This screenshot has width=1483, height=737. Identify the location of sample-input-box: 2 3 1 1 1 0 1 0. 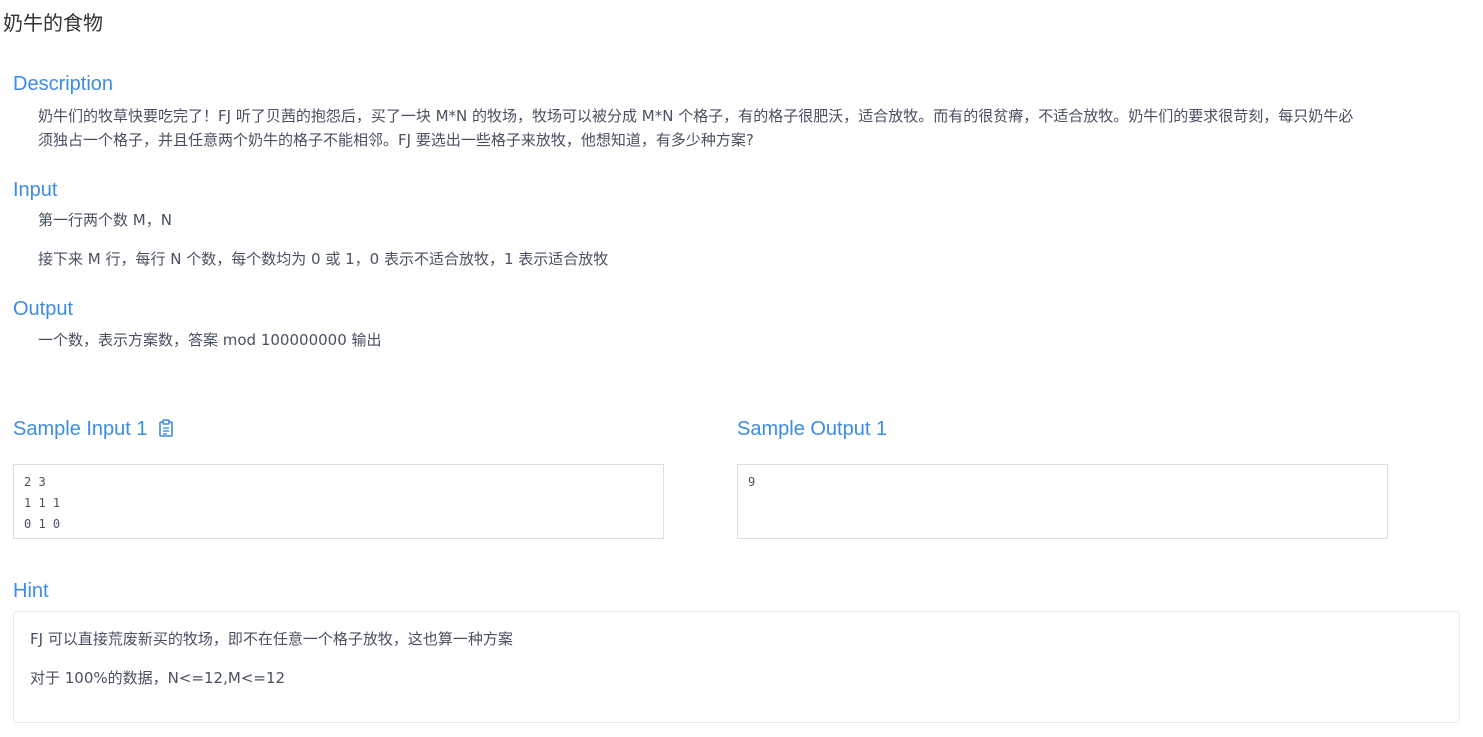
(338, 501).